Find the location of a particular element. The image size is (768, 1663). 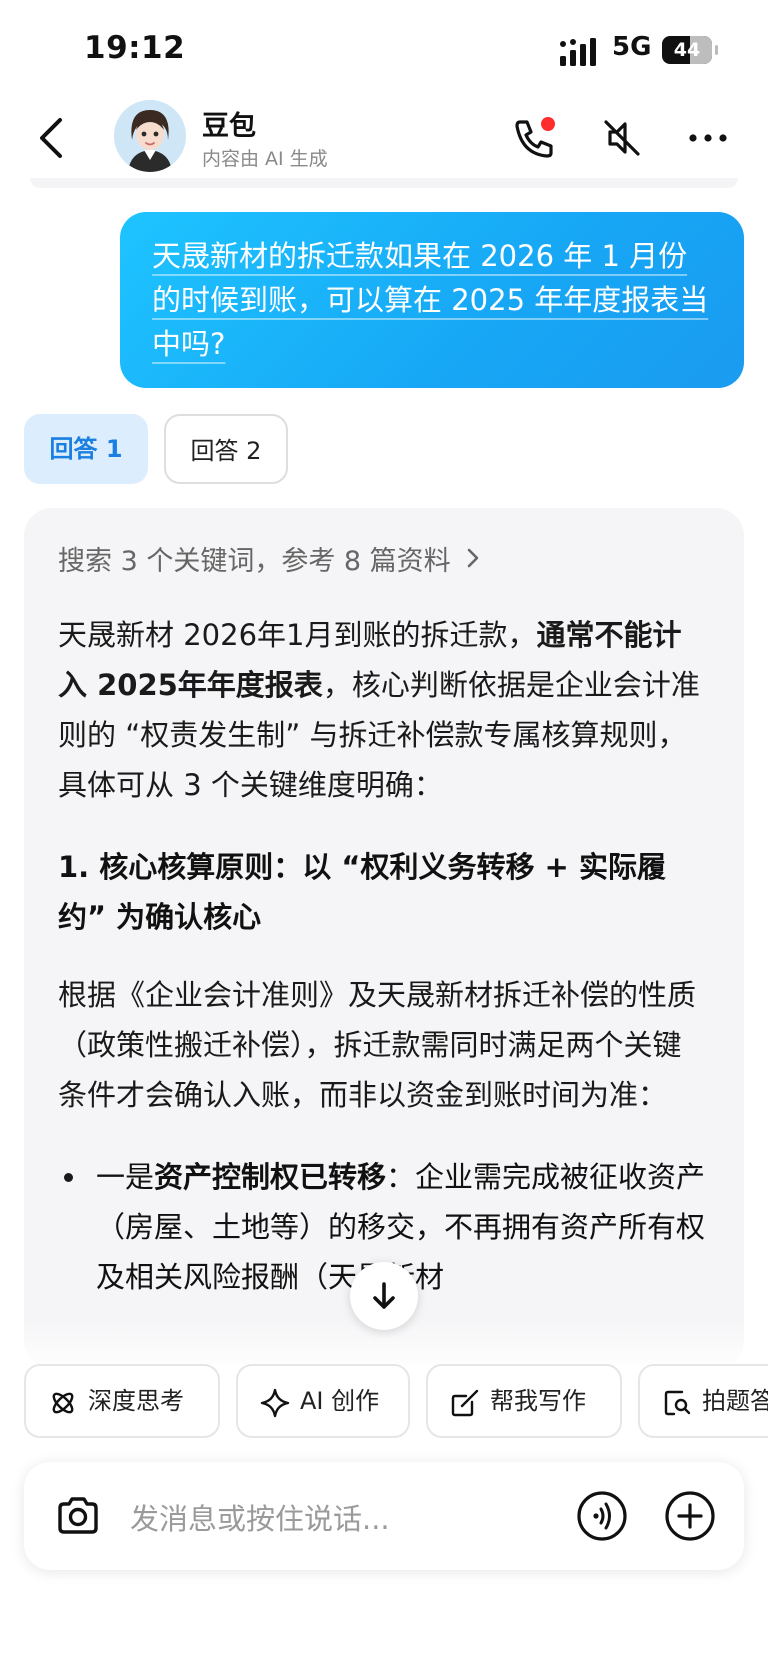

tab-answer-2: 回答 2 is located at coordinates (226, 449).